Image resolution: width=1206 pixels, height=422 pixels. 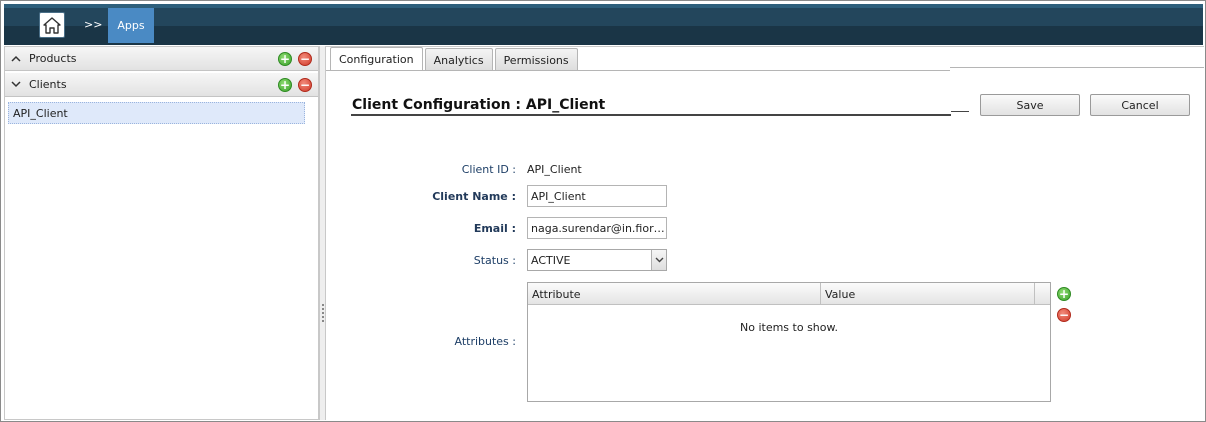 What do you see at coordinates (1030, 105) in the screenshot?
I see `save-button: Save` at bounding box center [1030, 105].